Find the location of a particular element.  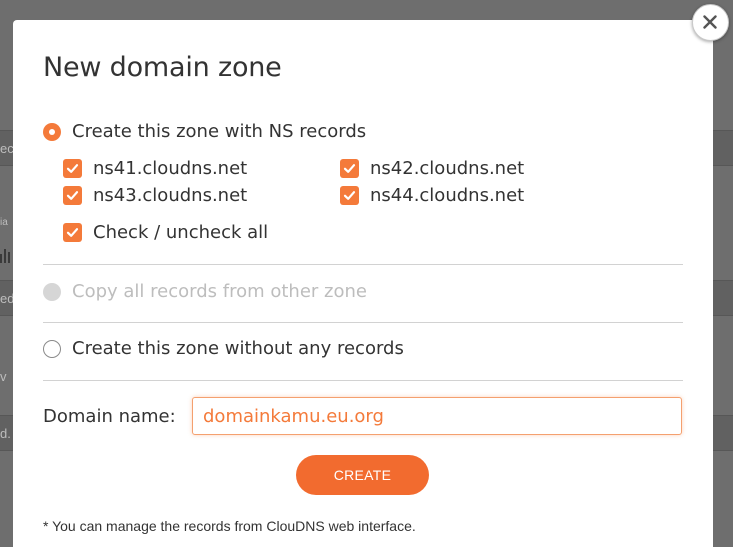

checkbox-item-ns44: ns44.cloudns.net is located at coordinates (432, 195).